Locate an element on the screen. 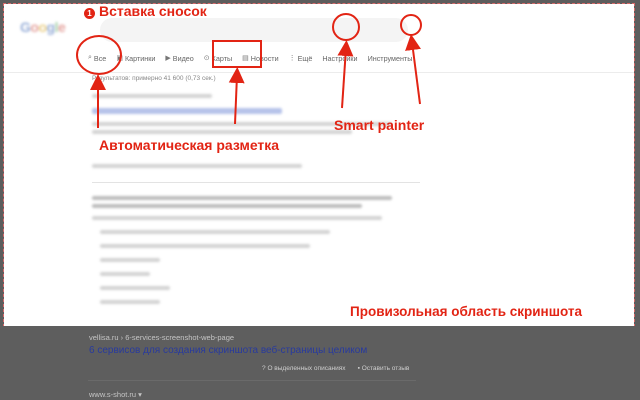 The image size is (640, 400). results-count: Результатов: примерно 41 600 (0,73 сек.) is located at coordinates (154, 78).